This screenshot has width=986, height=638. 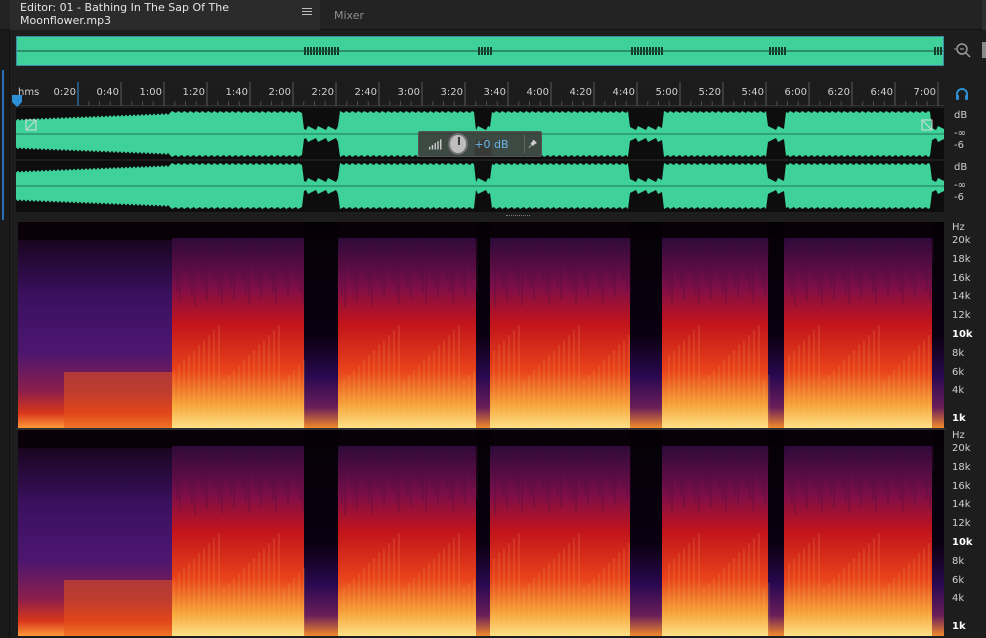 I want to click on overview-waveform, so click(x=480, y=51).